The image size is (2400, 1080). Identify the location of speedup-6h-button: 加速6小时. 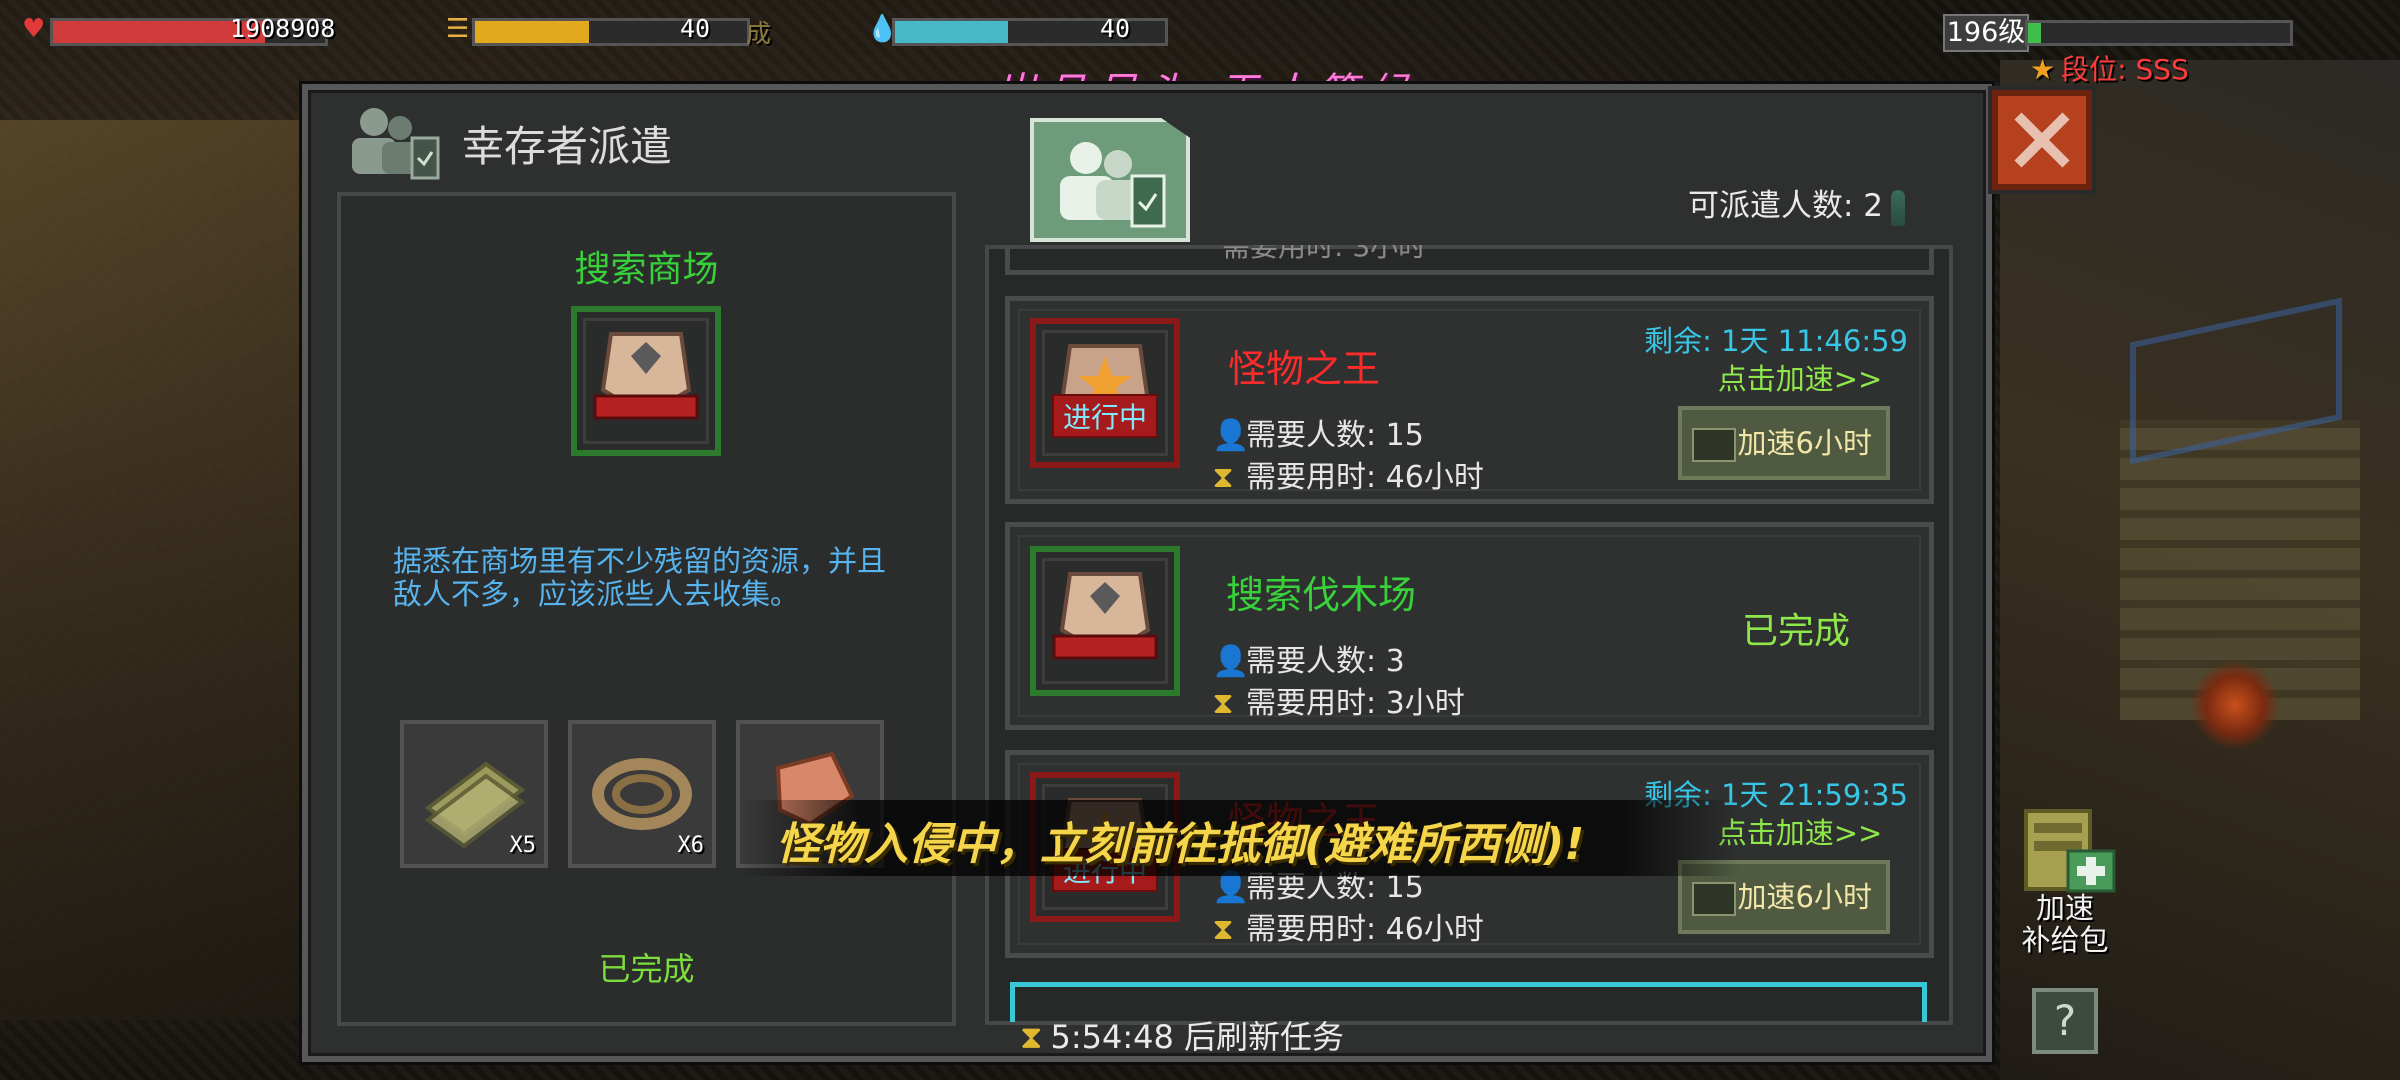
(1784, 443).